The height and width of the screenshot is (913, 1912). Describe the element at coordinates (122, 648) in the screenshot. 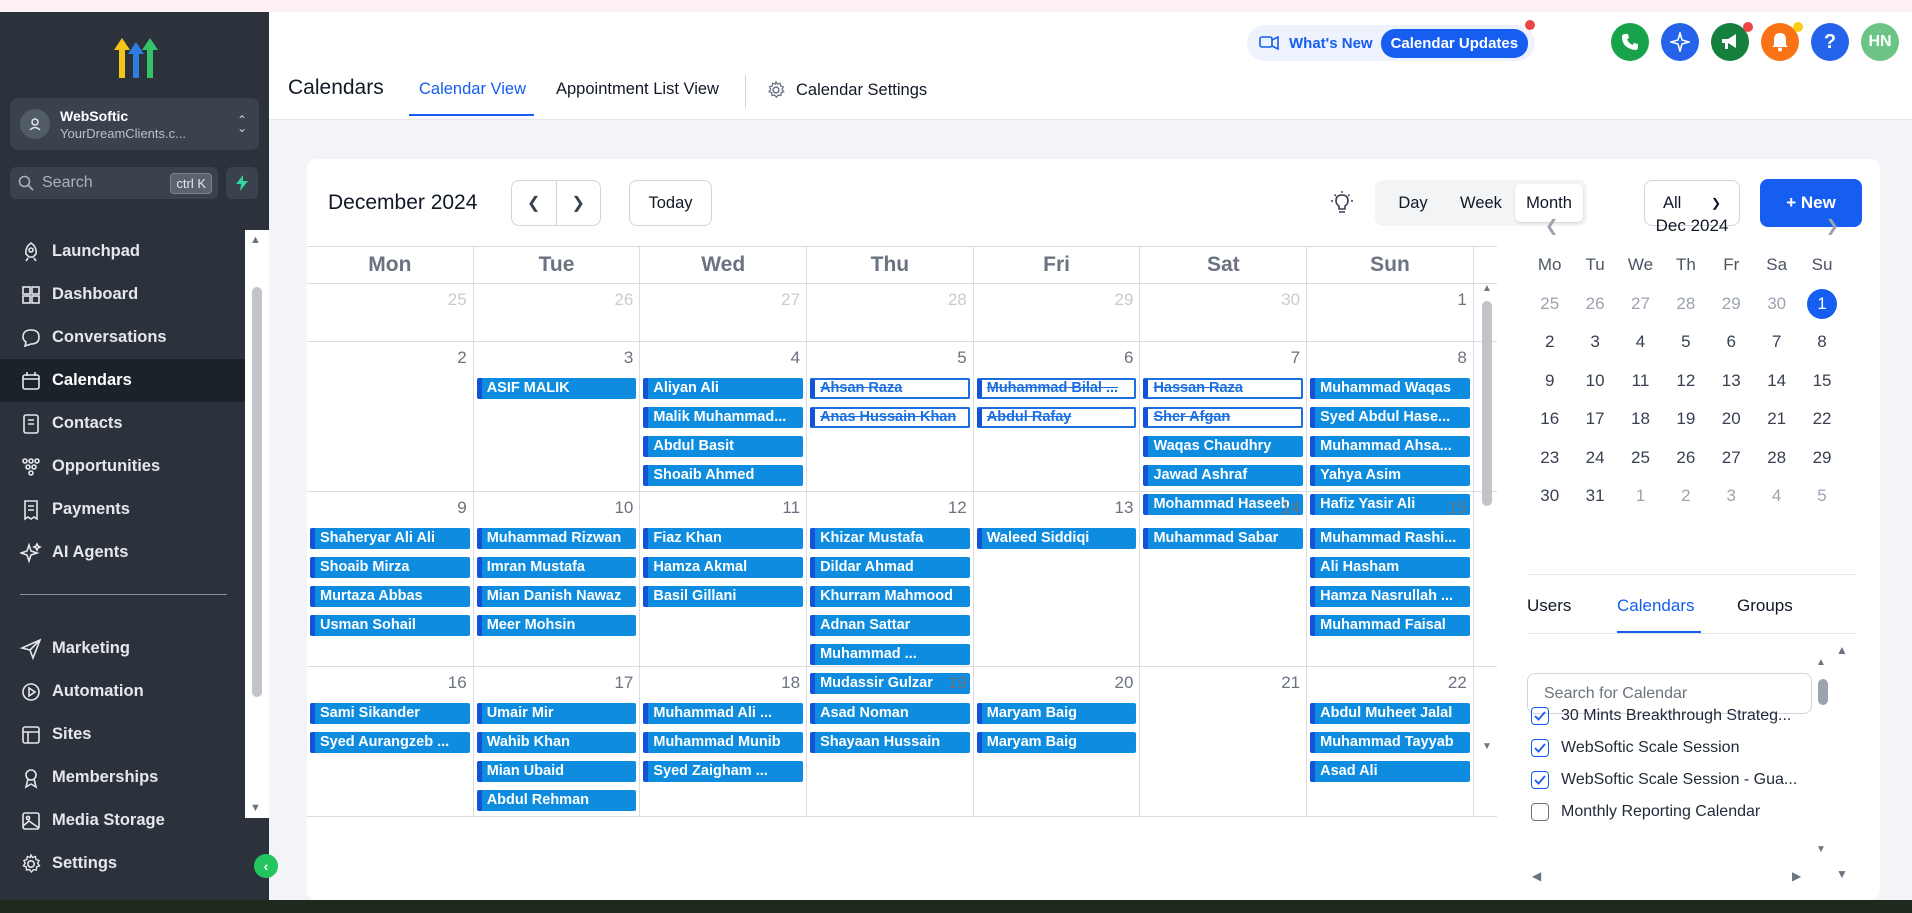

I see `sidebar-item-marketing: Marketing` at that location.